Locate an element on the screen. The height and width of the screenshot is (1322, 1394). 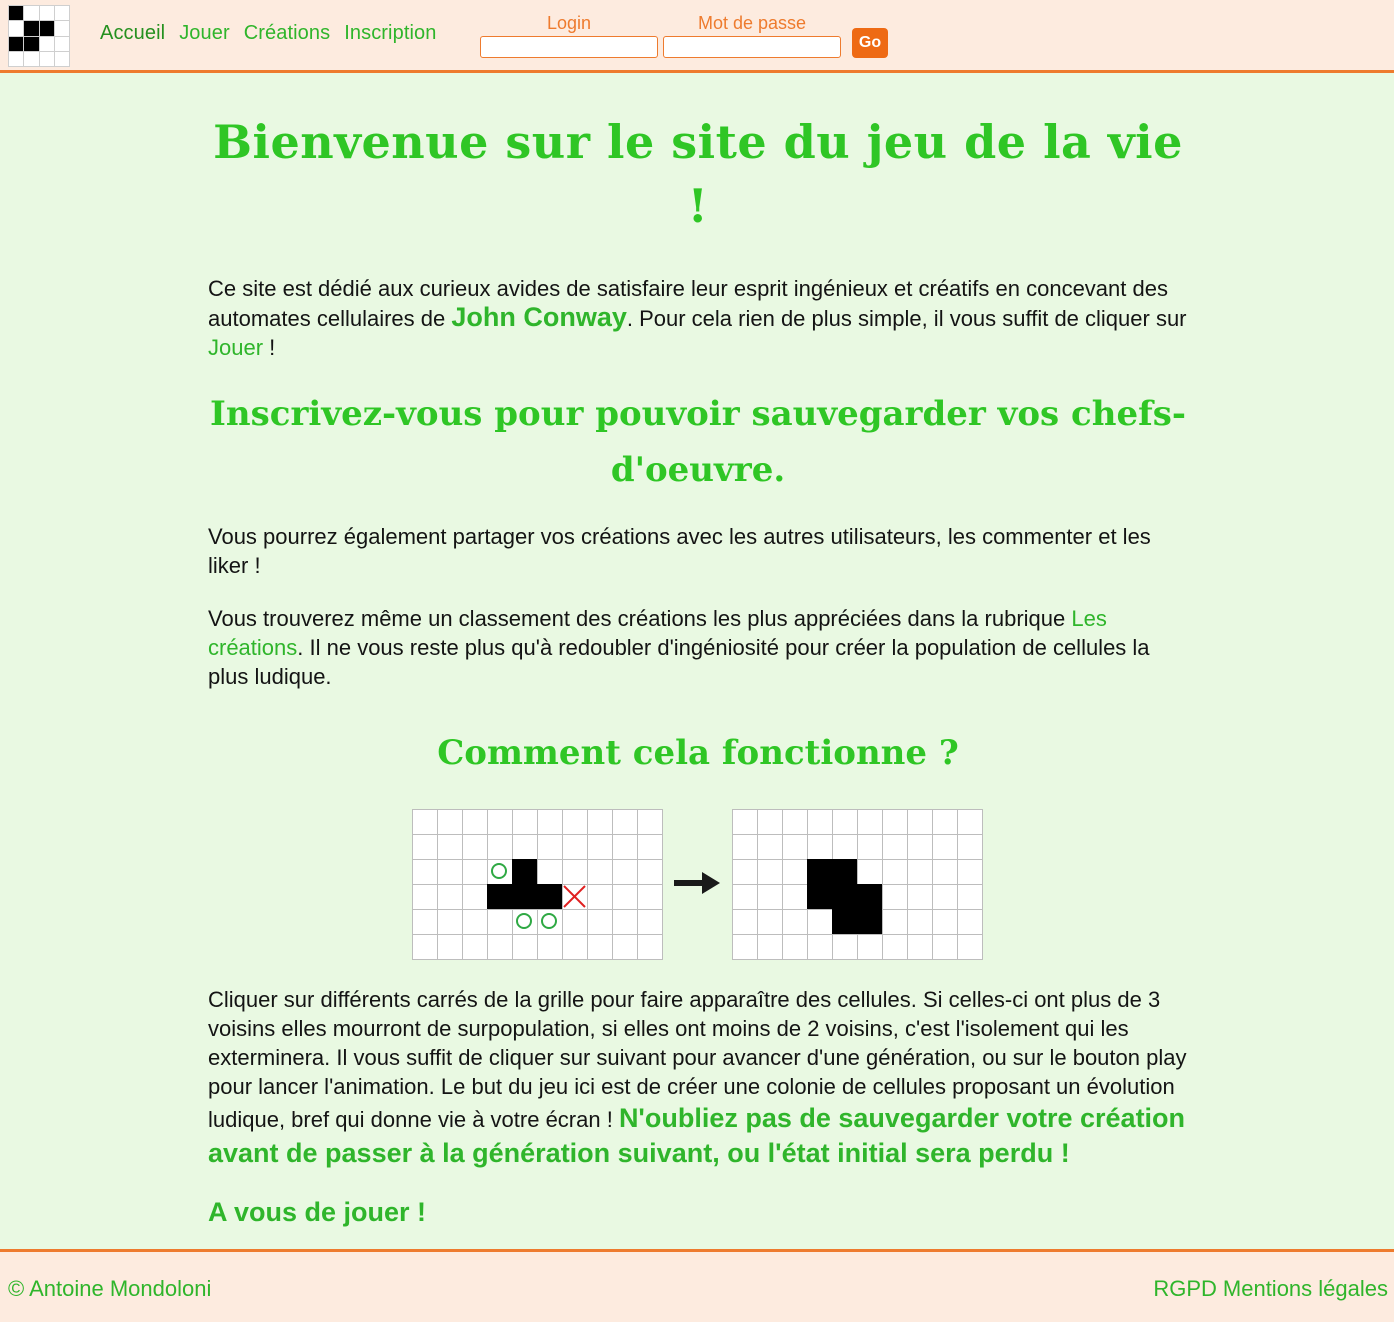
copyright-text: © Antoine Mondoloni is located at coordinates (110, 1288).